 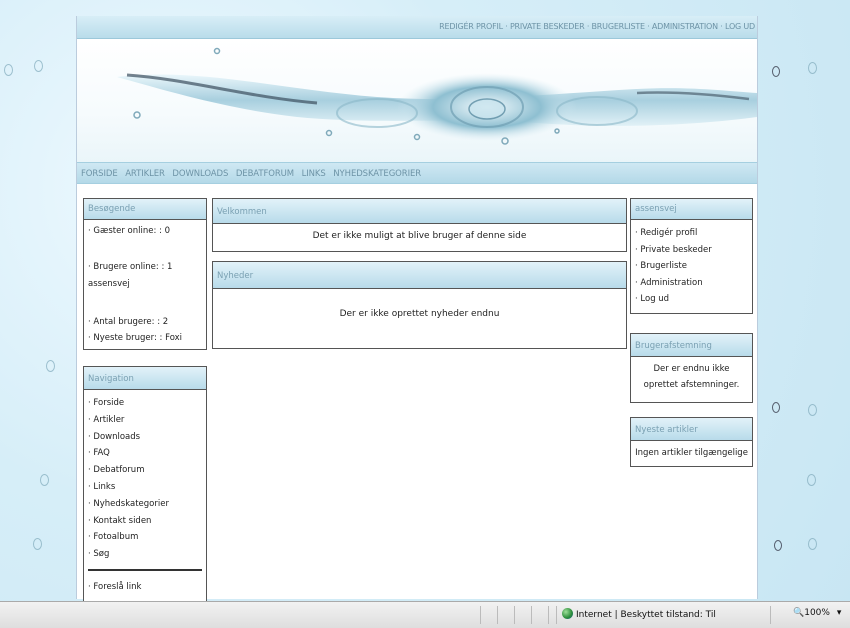 What do you see at coordinates (691, 299) in the screenshot?
I see `user-link-log-out: · Log ud` at bounding box center [691, 299].